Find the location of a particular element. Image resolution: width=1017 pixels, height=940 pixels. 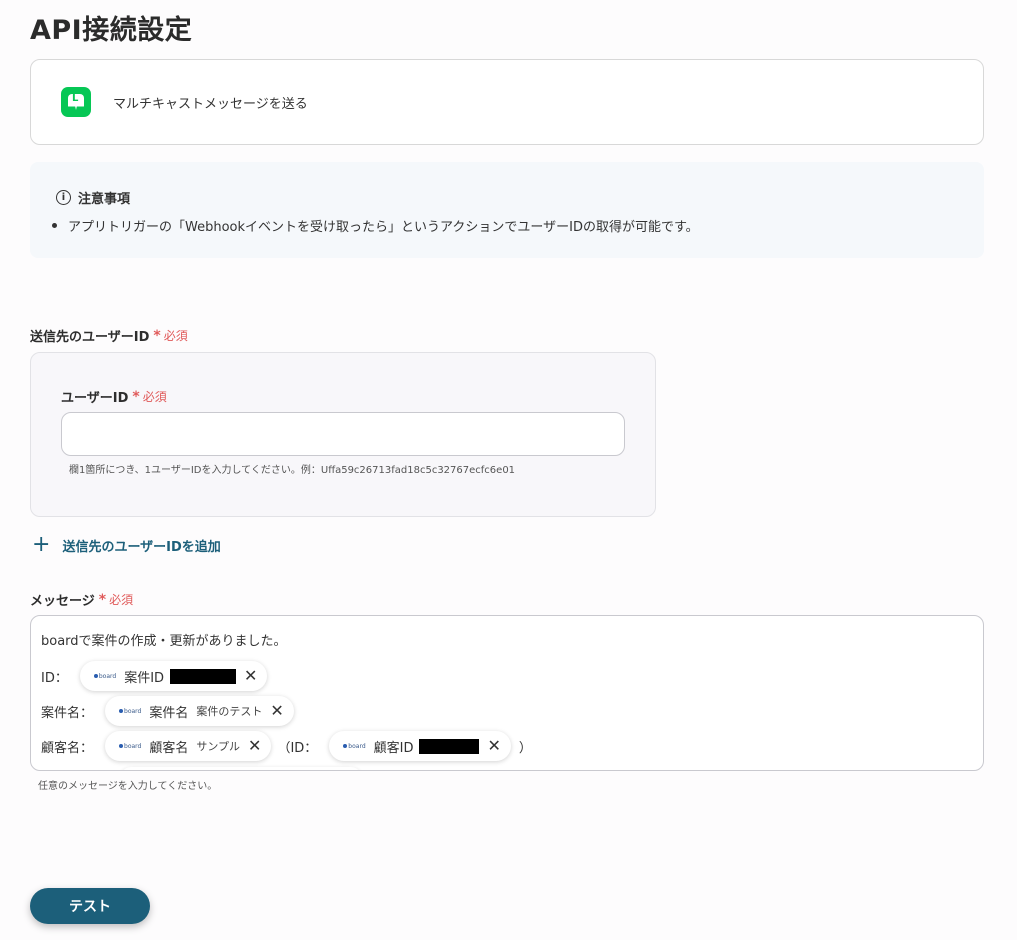

plus-icon: + is located at coordinates (41, 544).